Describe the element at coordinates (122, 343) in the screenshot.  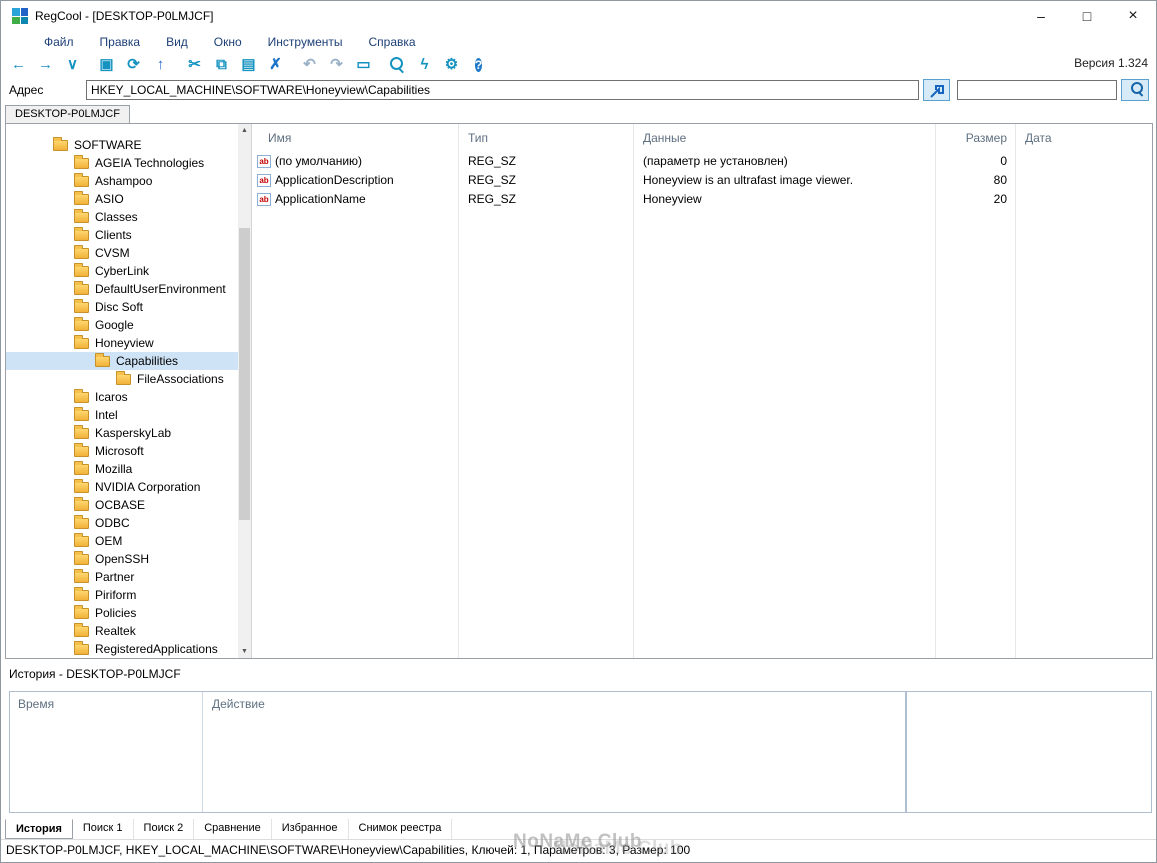
I see `tree-item-honeyview: Honeyview` at that location.